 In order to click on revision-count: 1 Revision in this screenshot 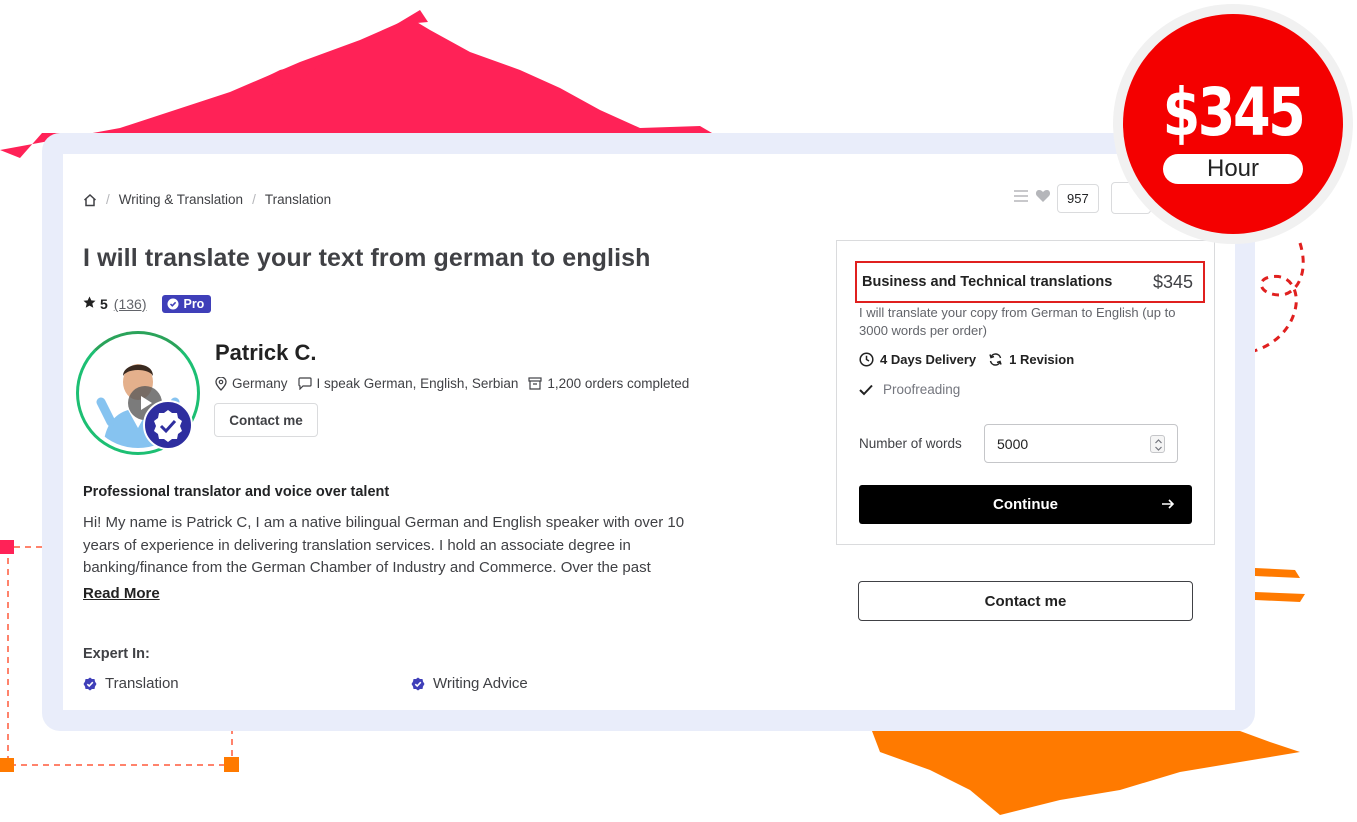, I will do `click(1031, 359)`.